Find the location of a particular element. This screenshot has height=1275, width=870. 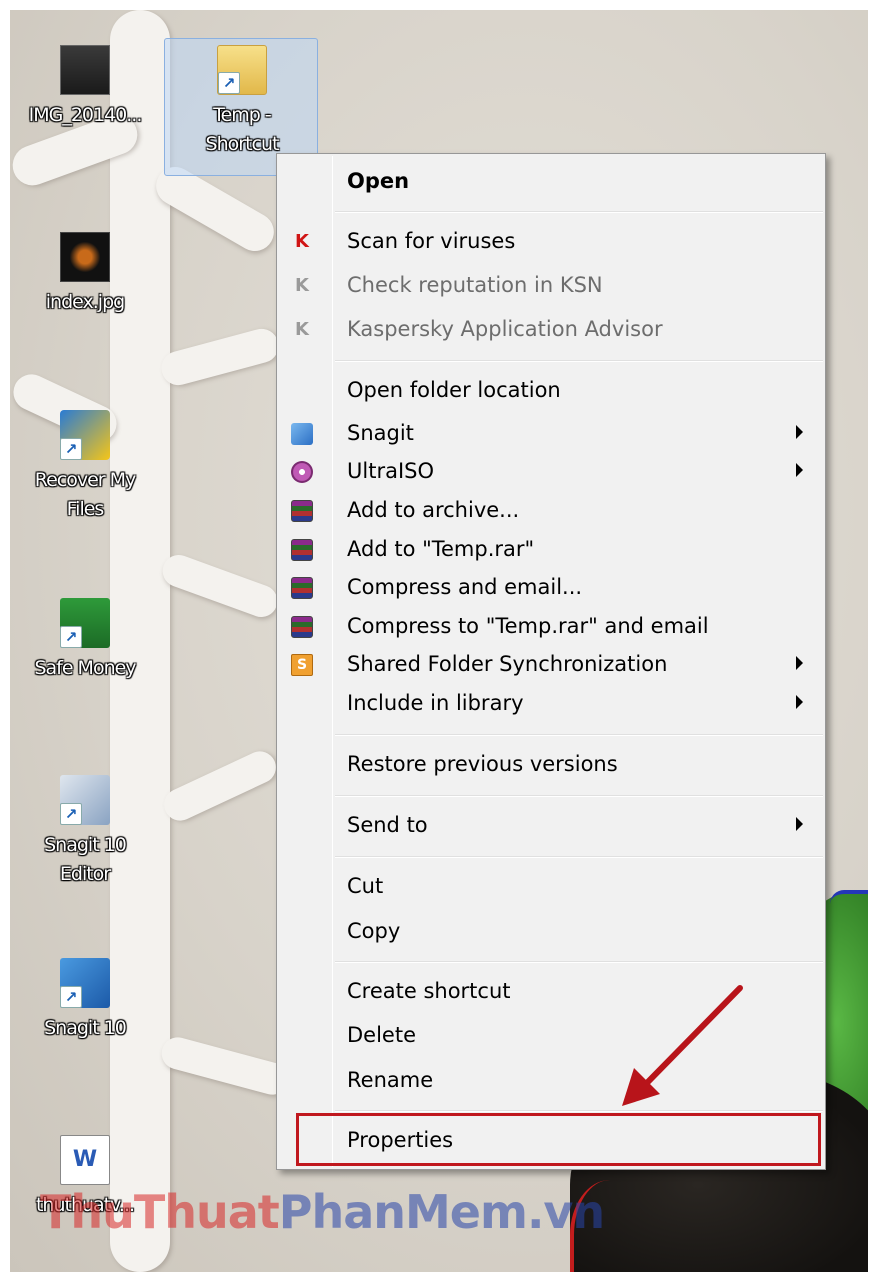

menu-item-copy: Copy is located at coordinates (551, 931).